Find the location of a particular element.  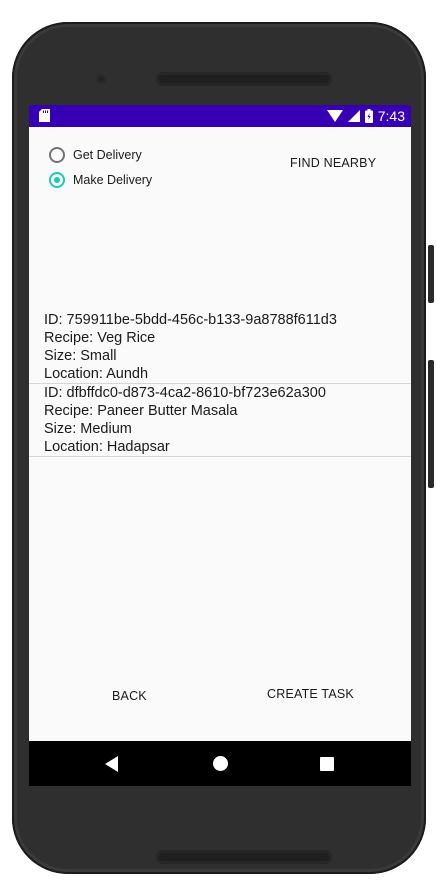

front-camera is located at coordinates (101, 79).